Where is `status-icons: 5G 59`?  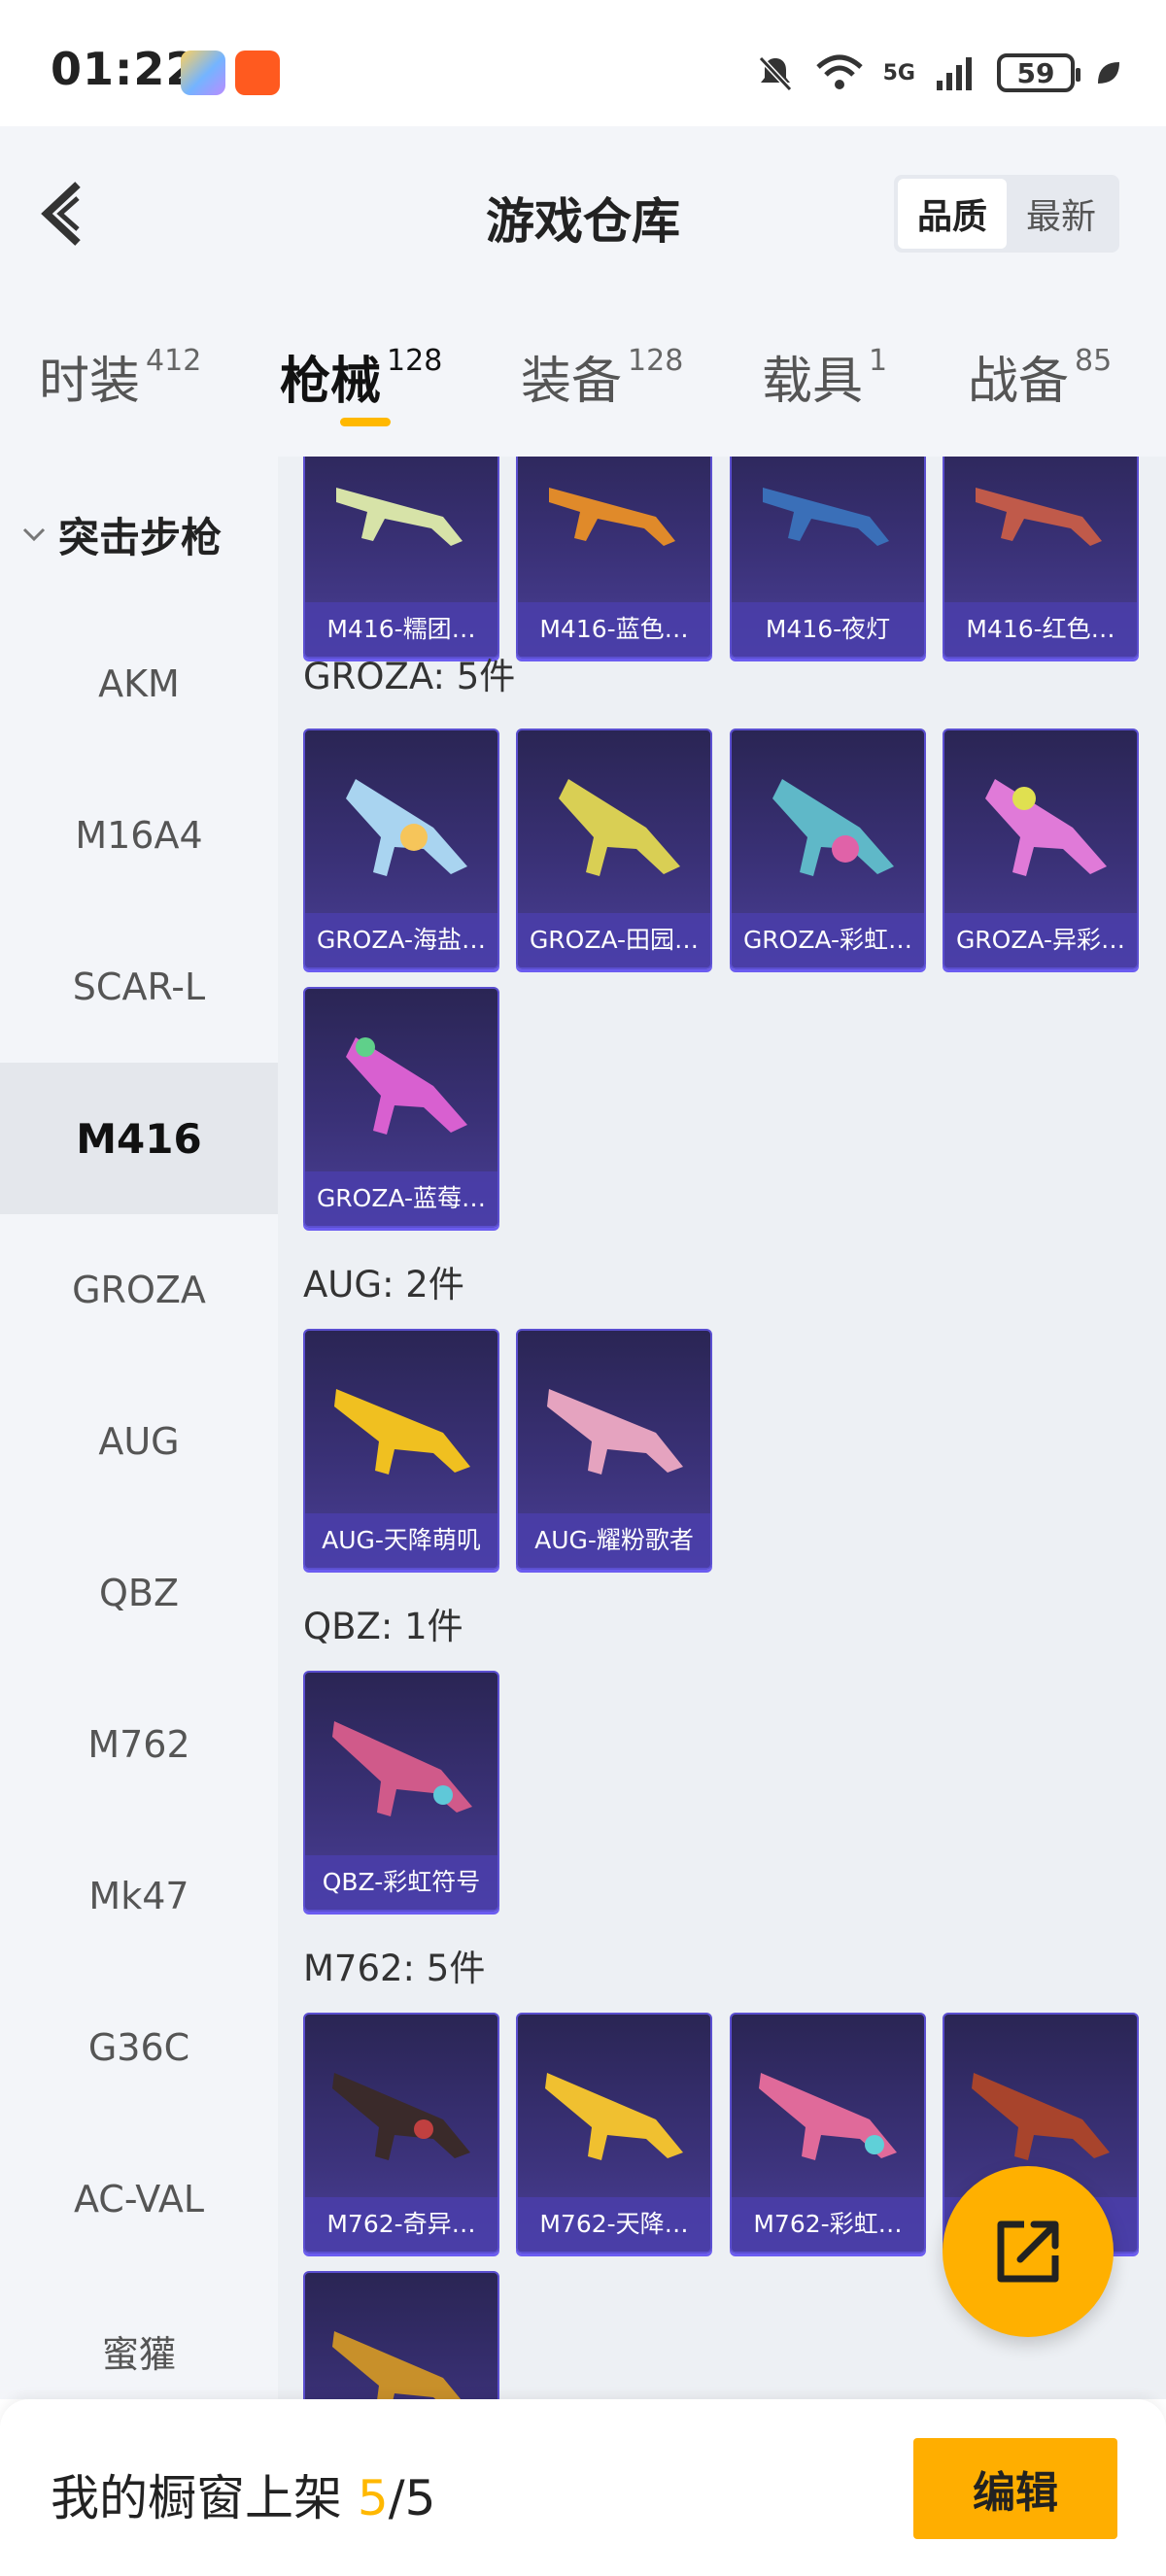 status-icons: 5G 59 is located at coordinates (939, 73).